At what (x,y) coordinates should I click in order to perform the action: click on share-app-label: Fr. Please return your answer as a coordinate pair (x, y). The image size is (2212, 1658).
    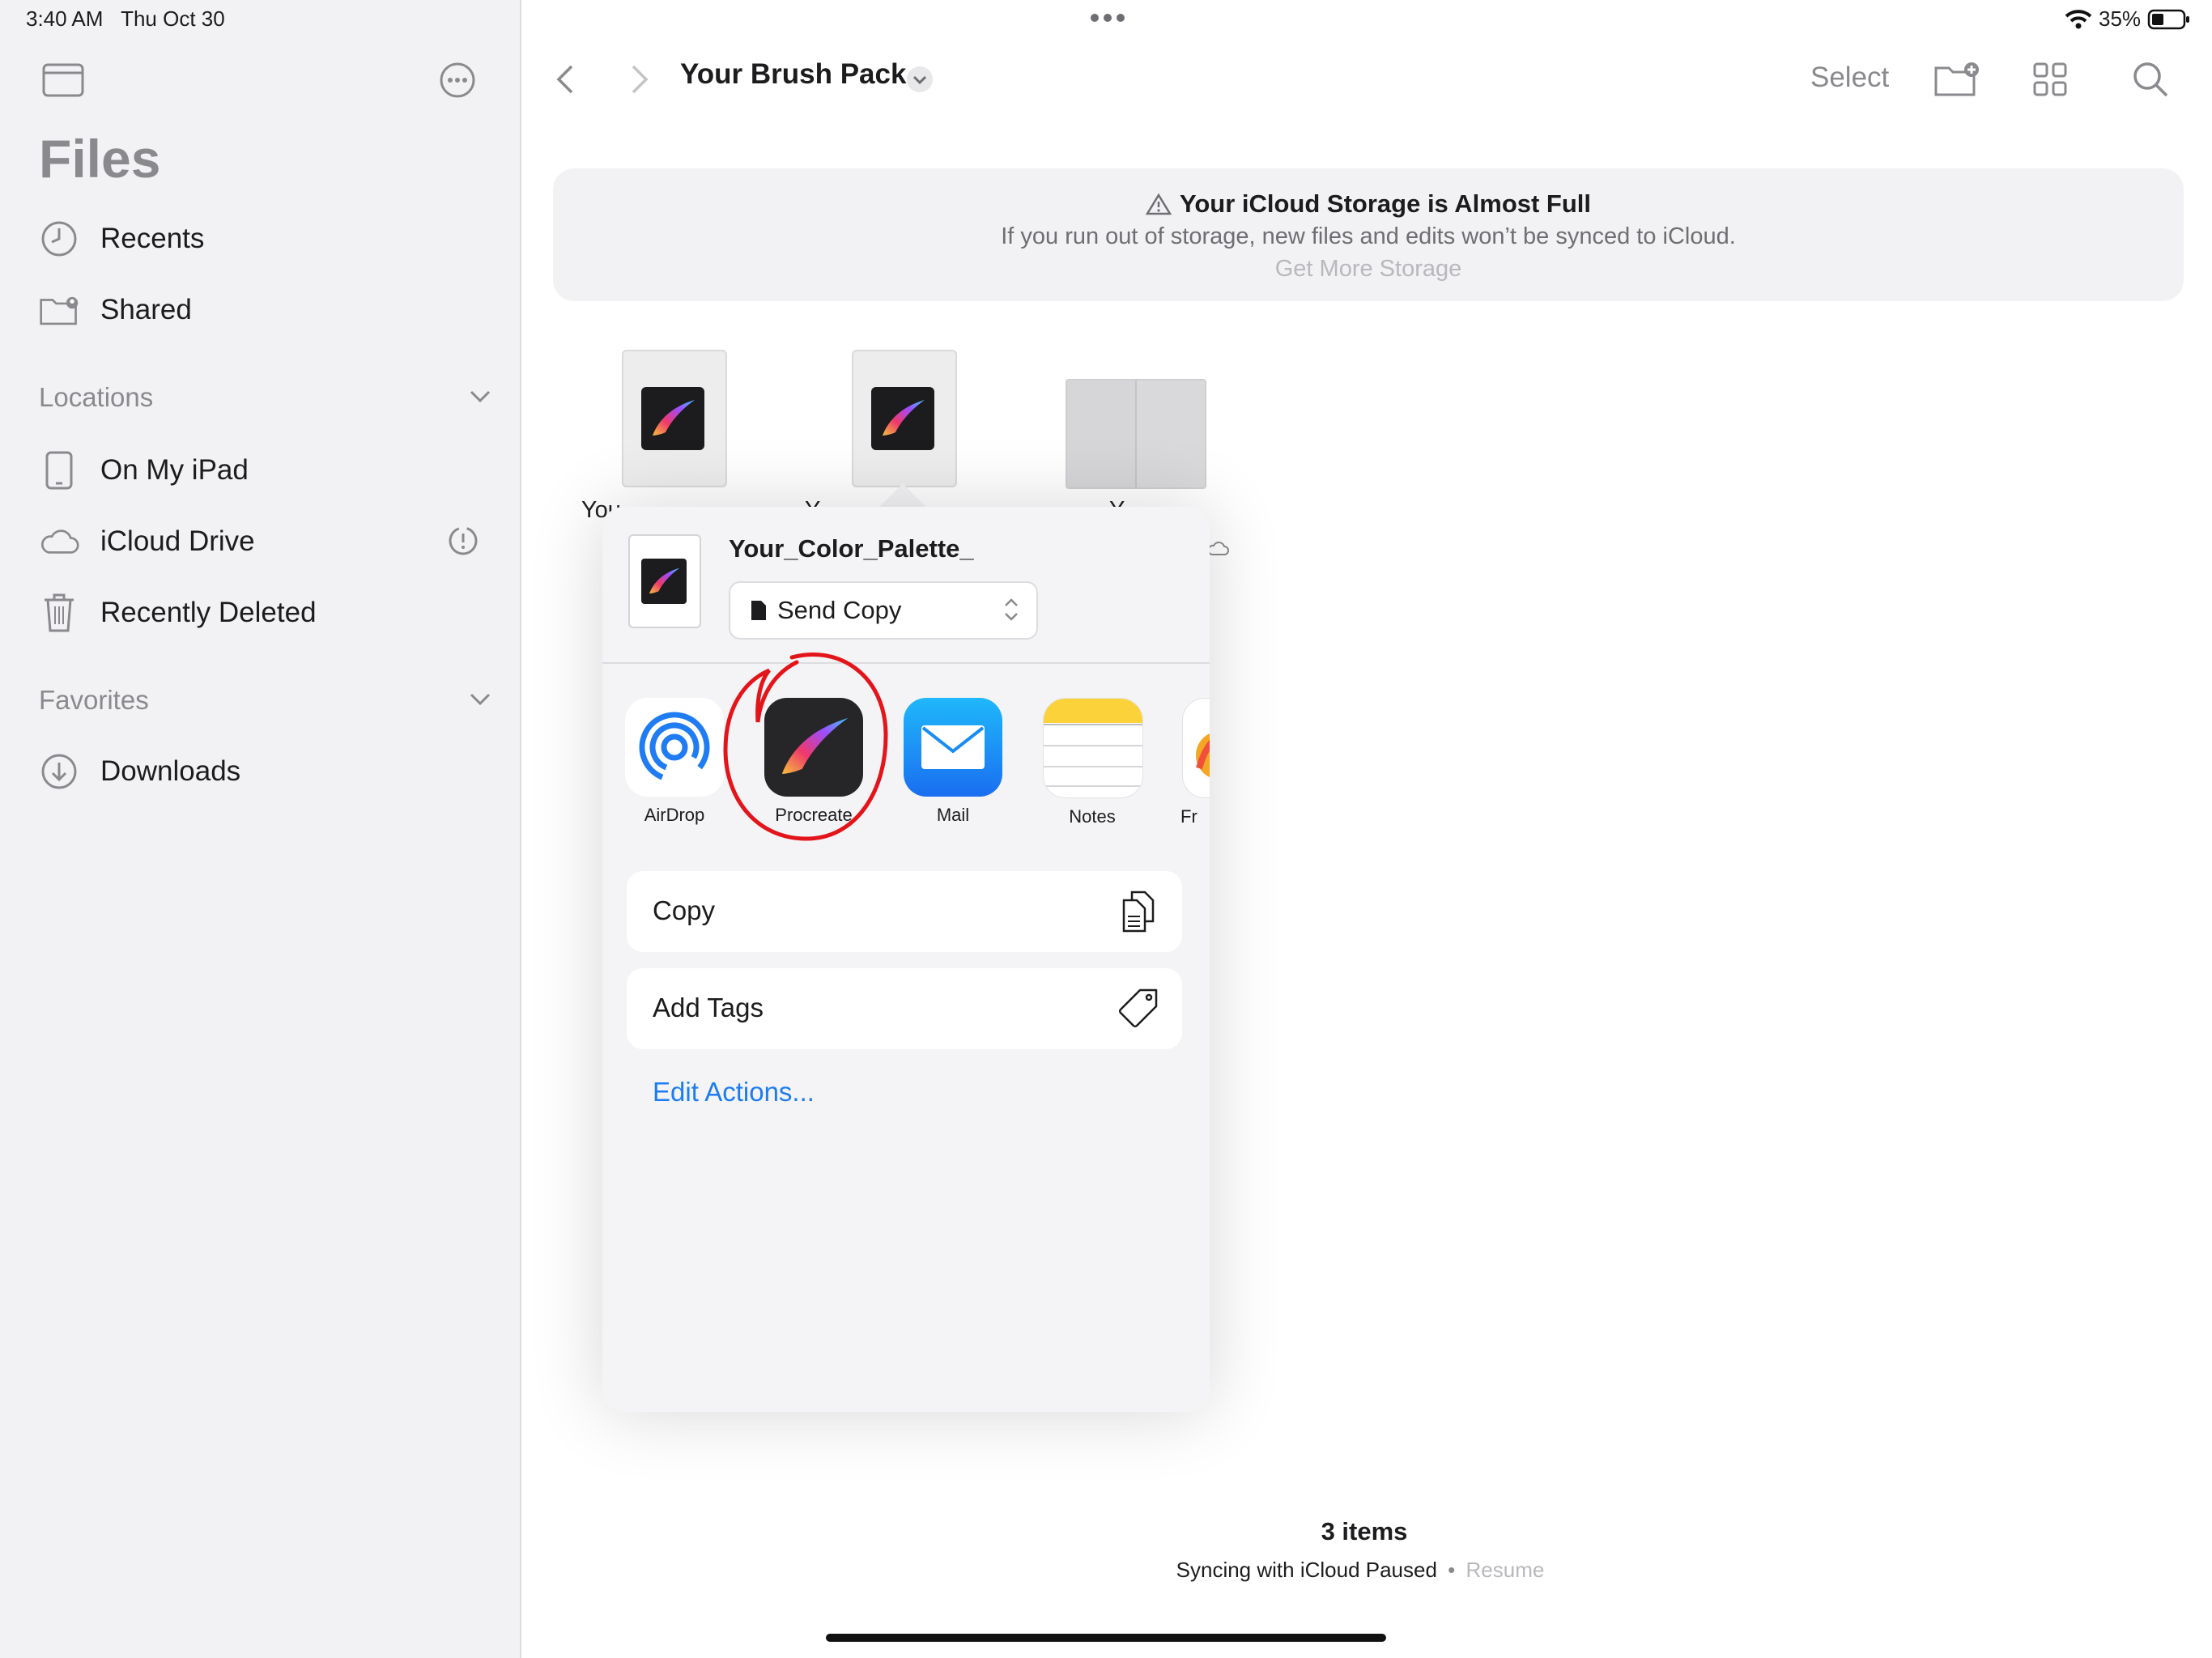
    Looking at the image, I should click on (1188, 816).